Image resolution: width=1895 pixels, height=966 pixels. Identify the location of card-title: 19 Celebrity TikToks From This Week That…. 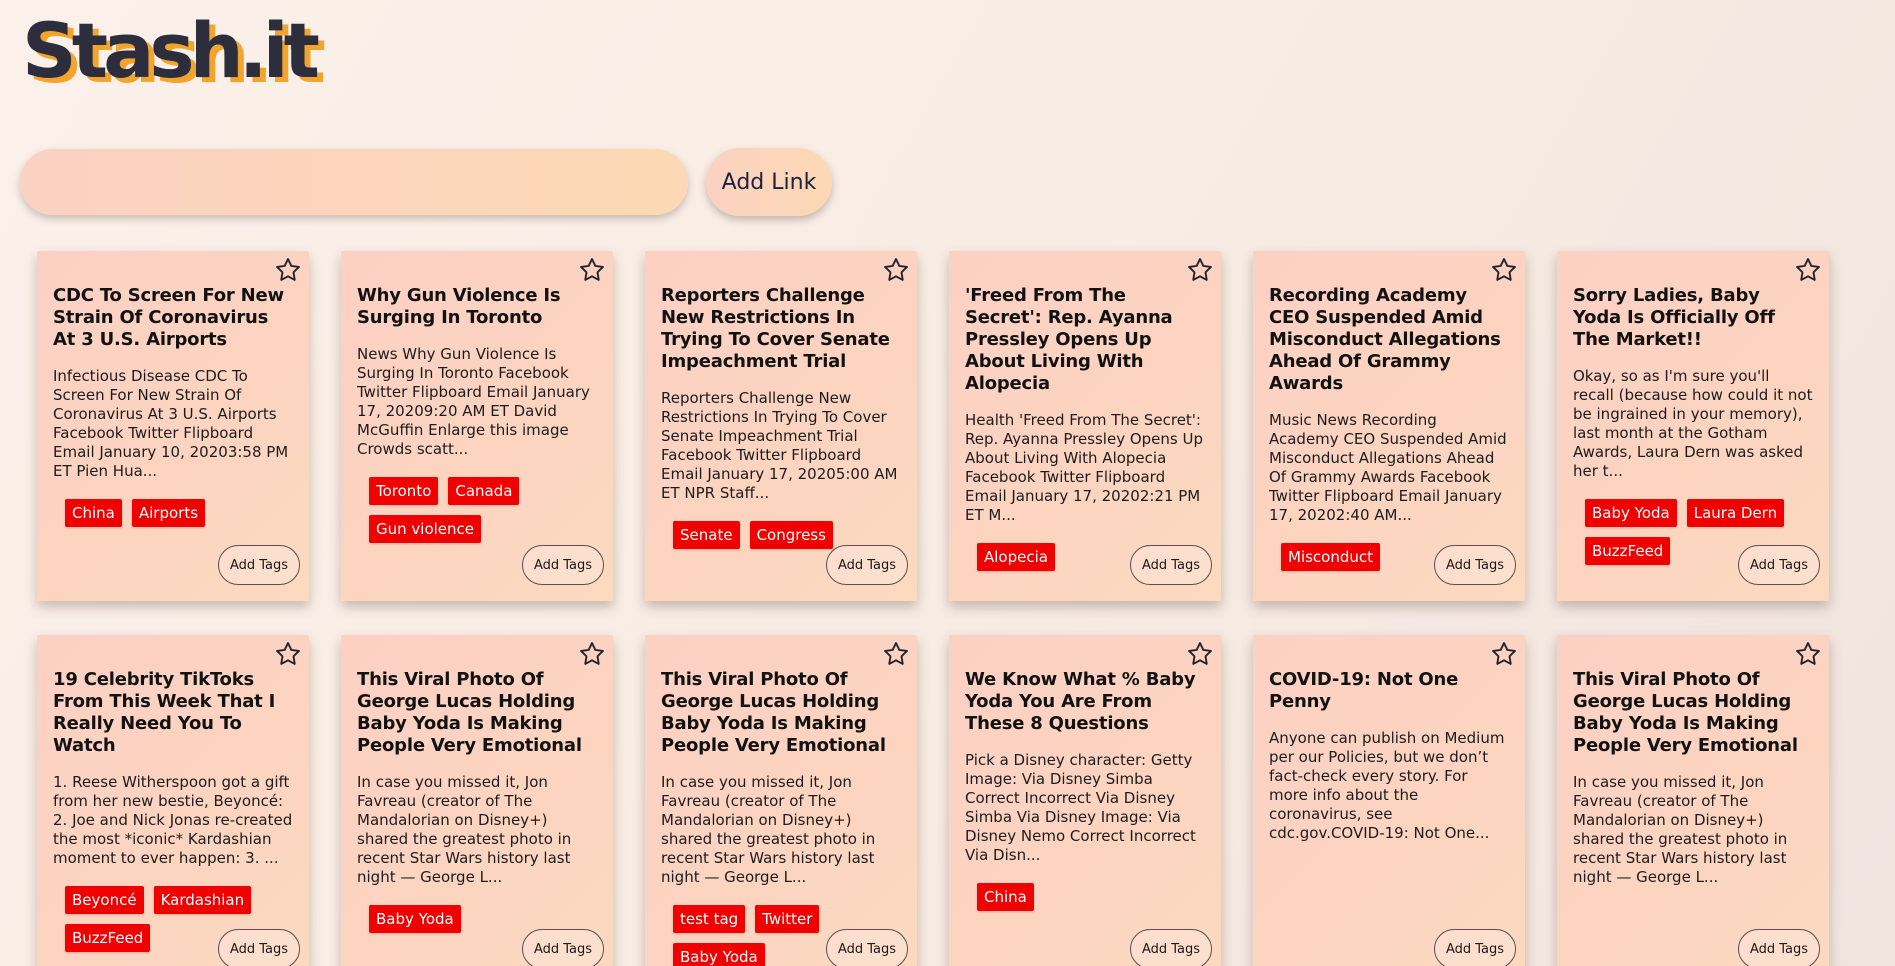
(164, 712).